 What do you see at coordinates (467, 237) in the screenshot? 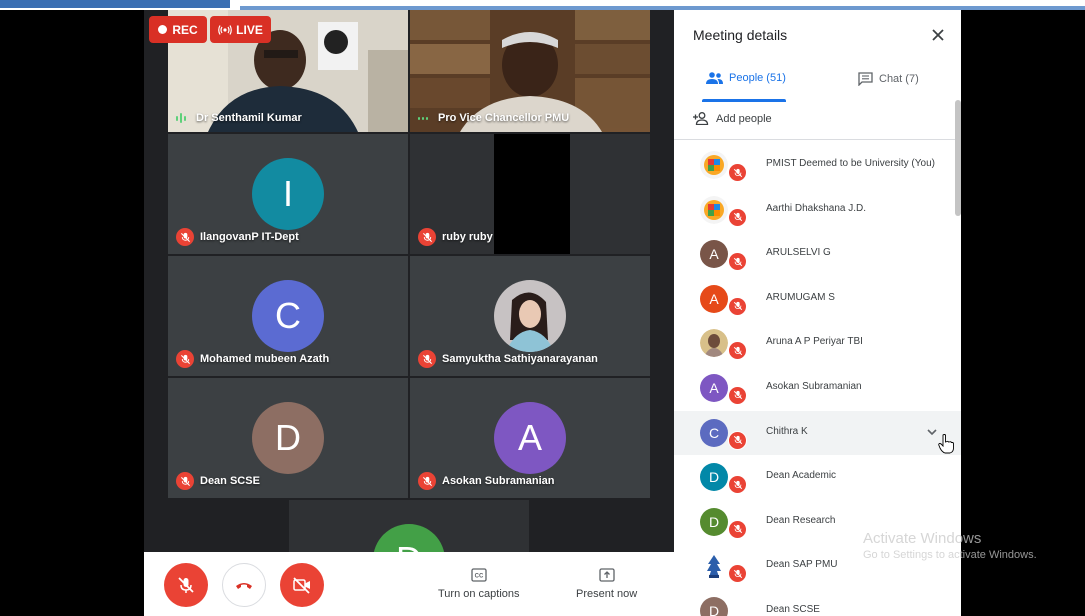
I see `participant-name: ruby ruby` at bounding box center [467, 237].